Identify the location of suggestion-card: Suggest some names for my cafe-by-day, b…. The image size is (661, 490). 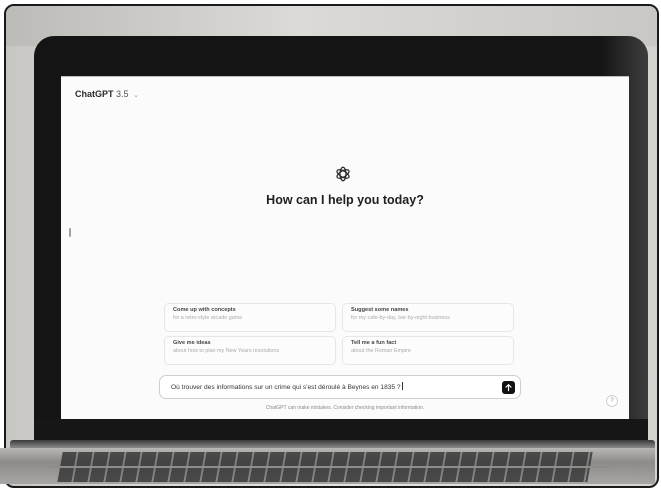
(428, 317).